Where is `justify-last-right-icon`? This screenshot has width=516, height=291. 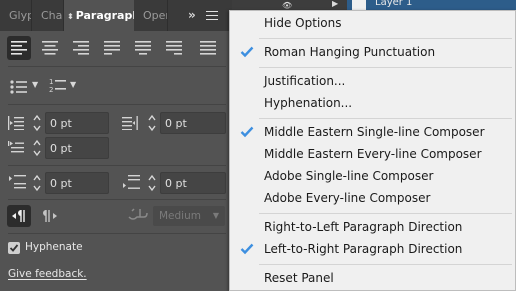
justify-last-right-icon is located at coordinates (174, 48).